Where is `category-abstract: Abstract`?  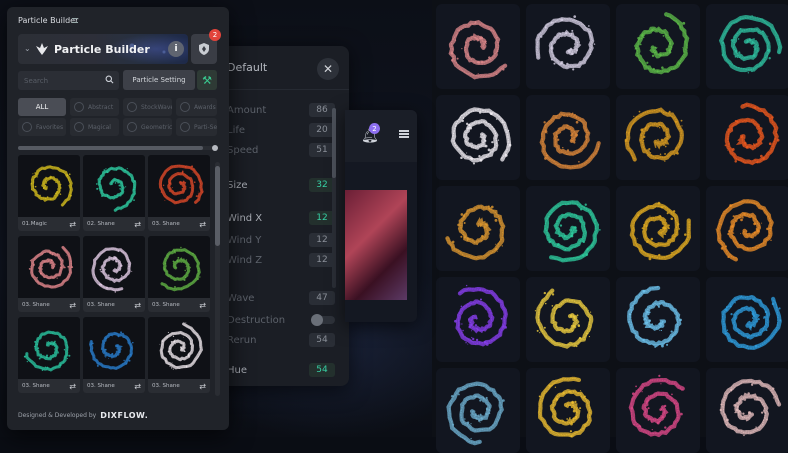 category-abstract: Abstract is located at coordinates (94, 107).